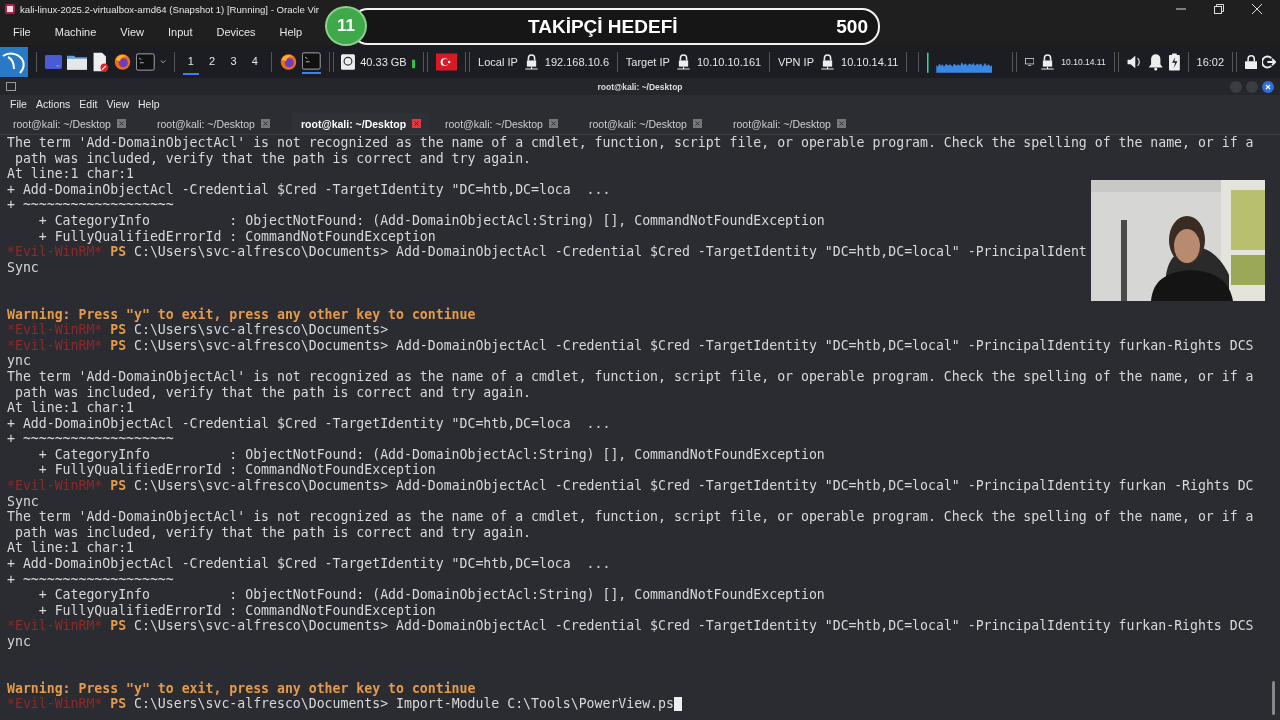  Describe the element at coordinates (1174, 61) in the screenshot. I see `battery-icon` at that location.